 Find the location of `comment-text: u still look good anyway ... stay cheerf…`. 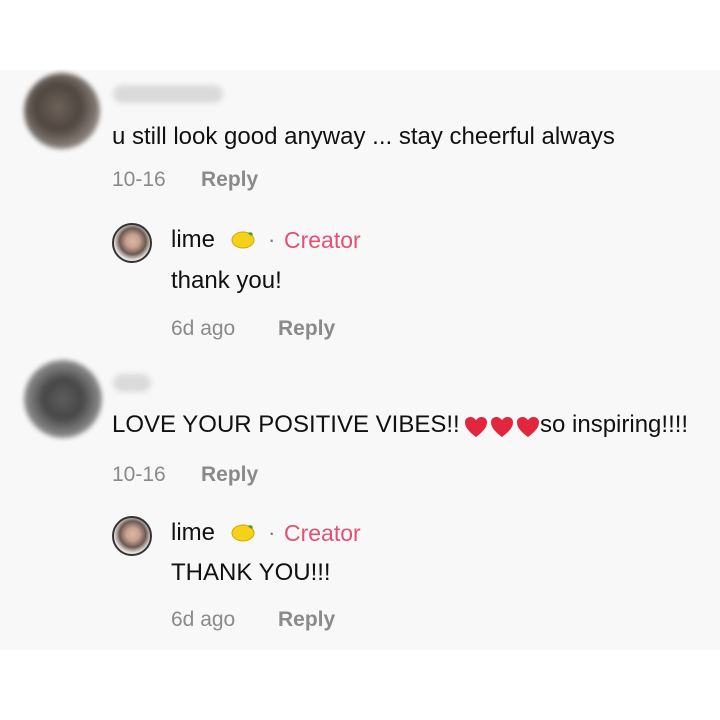

comment-text: u still look good anyway ... stay cheerf… is located at coordinates (363, 136).